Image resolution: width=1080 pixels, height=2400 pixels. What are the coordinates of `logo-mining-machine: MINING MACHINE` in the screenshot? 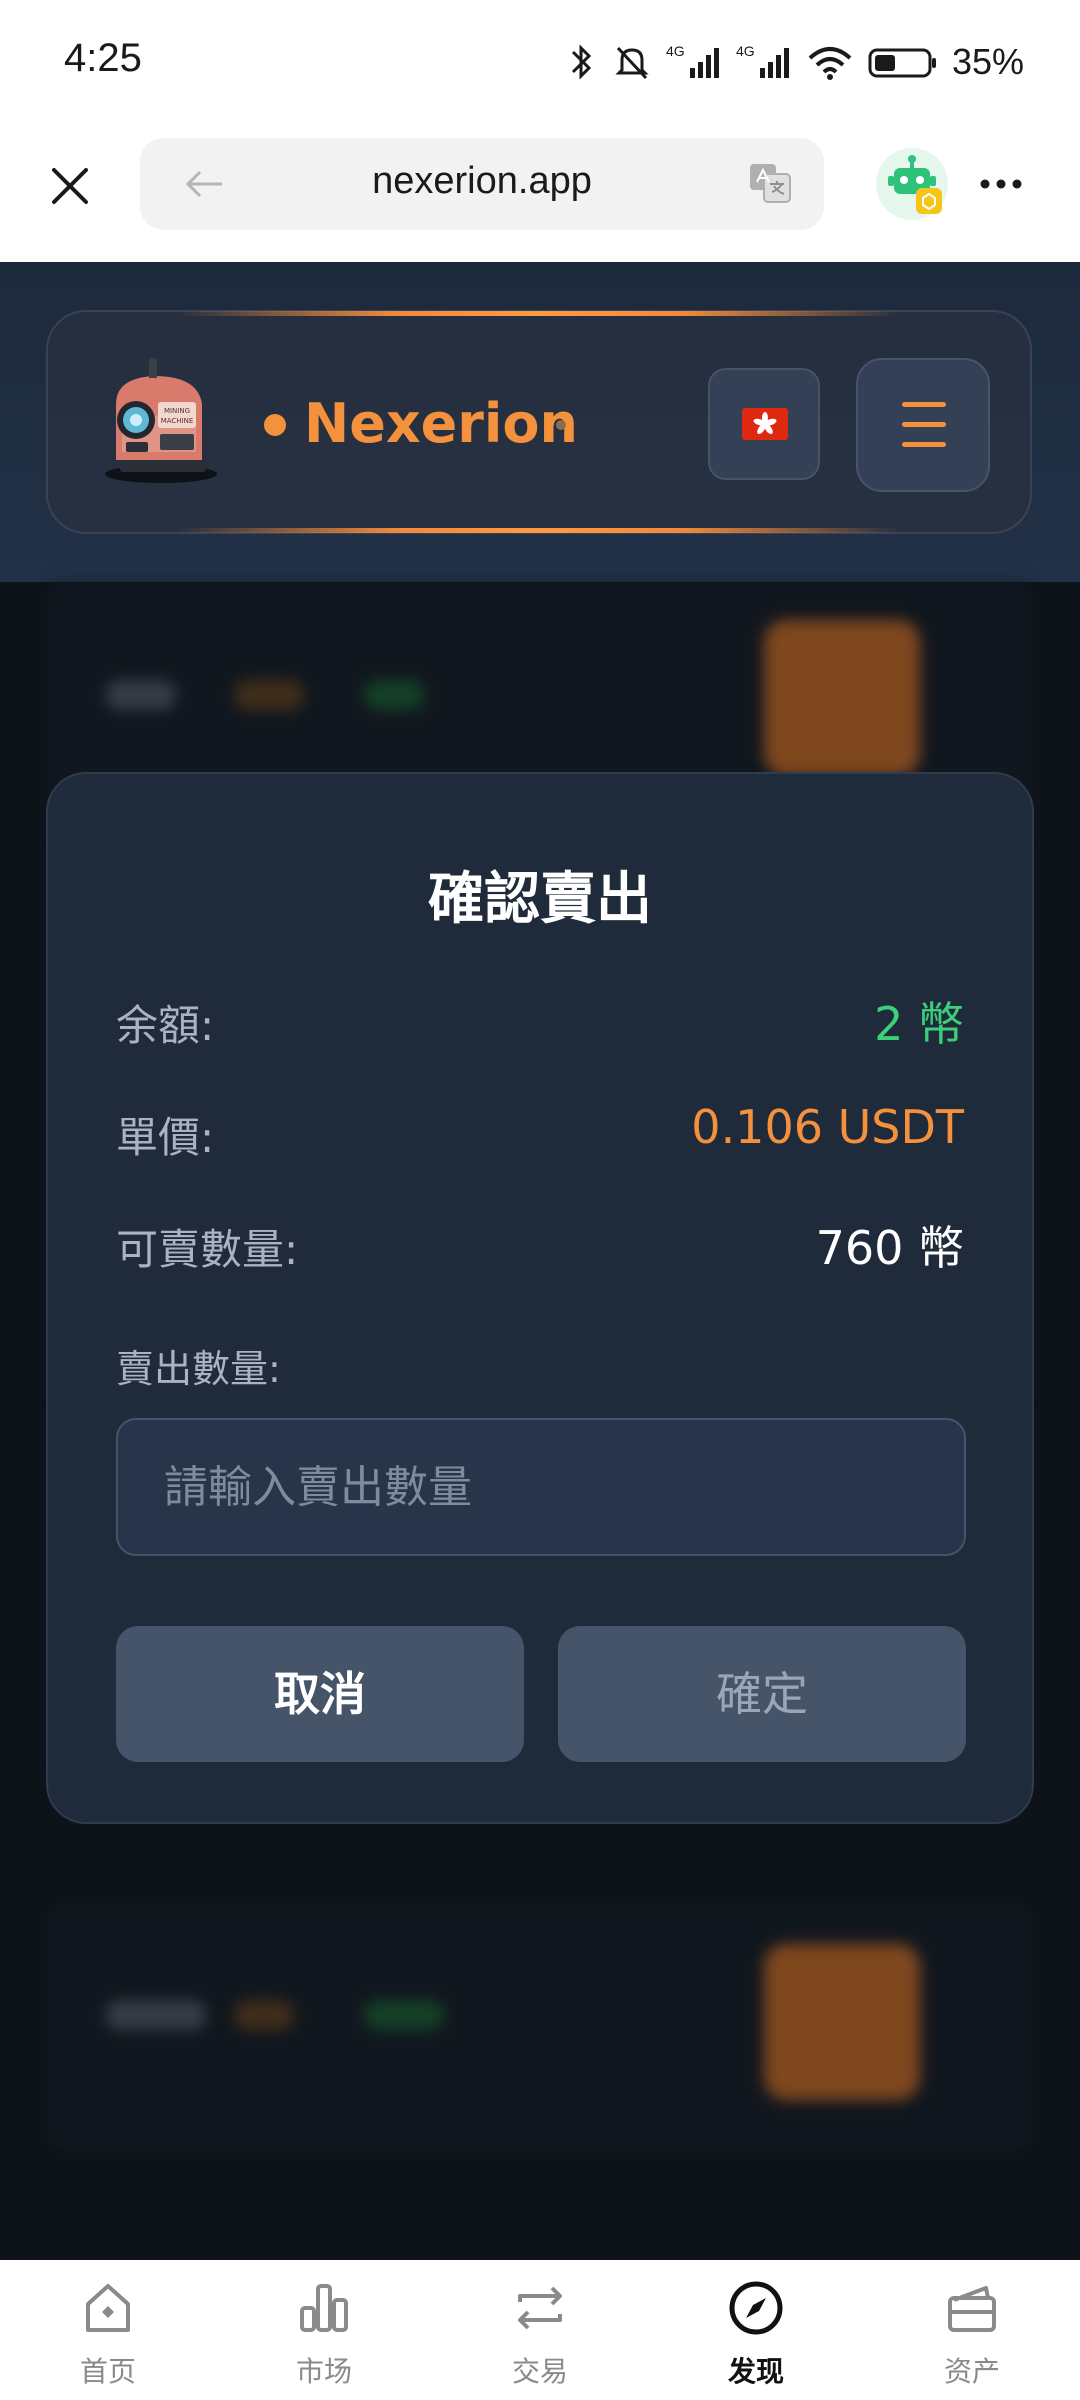 It's located at (161, 421).